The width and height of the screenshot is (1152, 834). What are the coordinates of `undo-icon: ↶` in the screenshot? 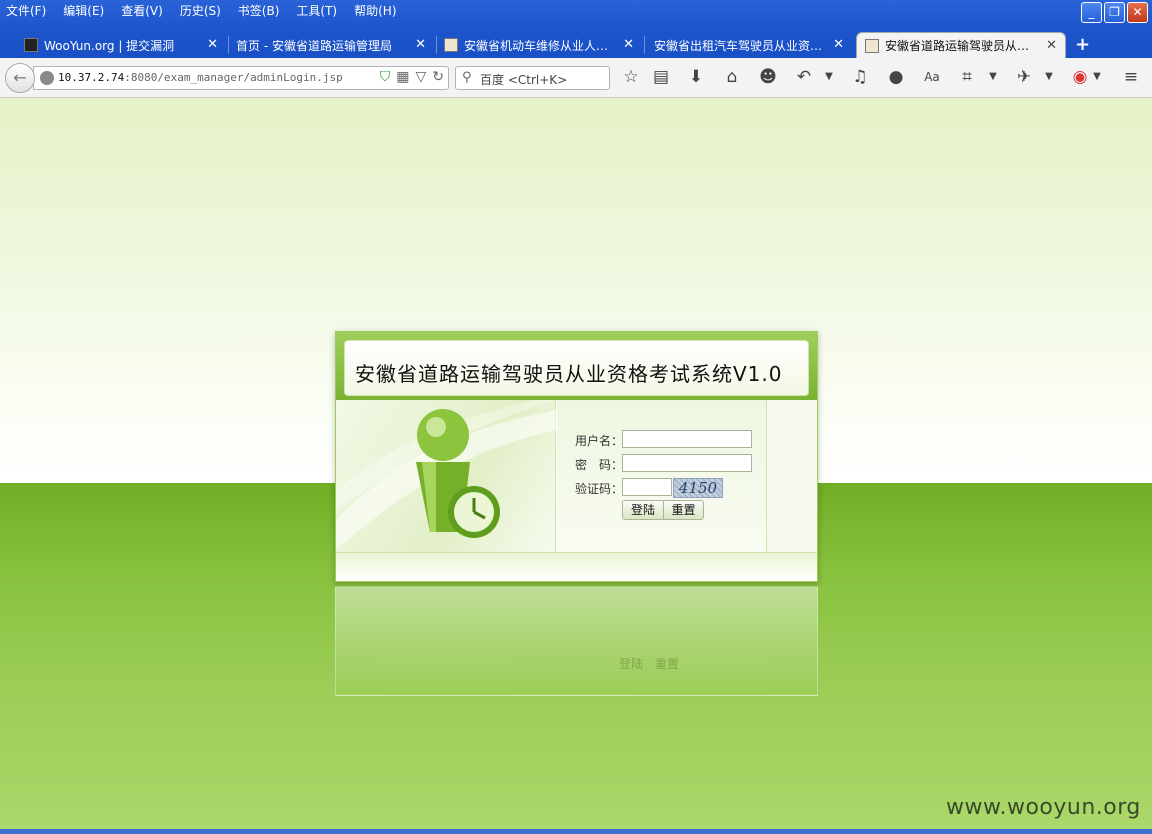 It's located at (804, 77).